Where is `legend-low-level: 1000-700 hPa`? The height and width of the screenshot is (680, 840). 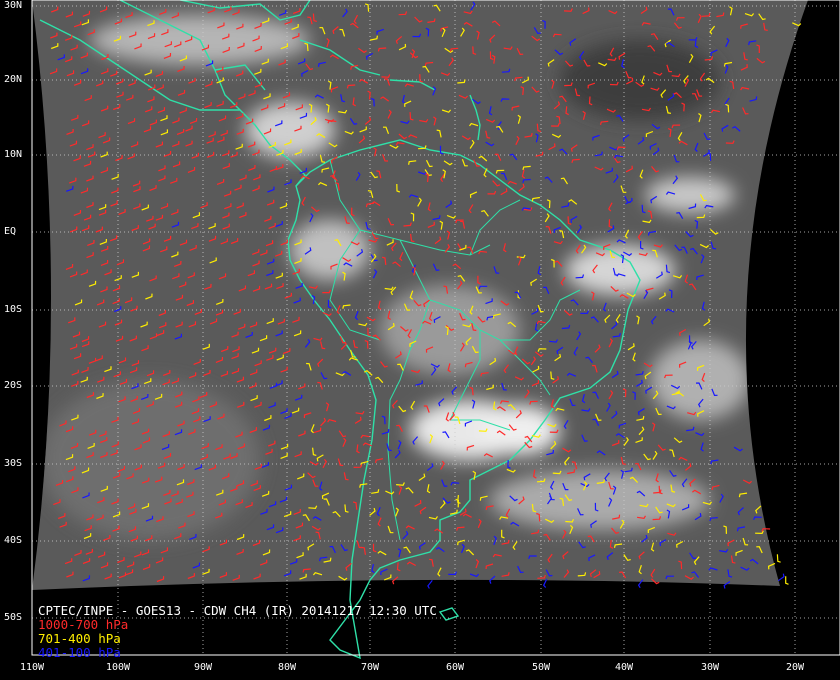
legend-low-level: 1000-700 hPa is located at coordinates (83, 624).